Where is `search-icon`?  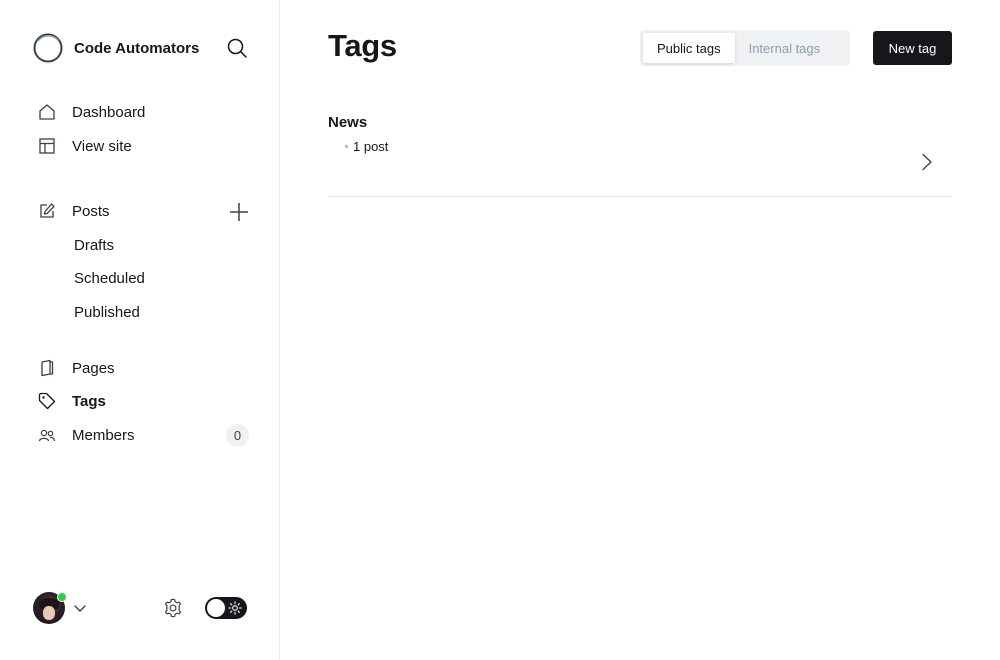 search-icon is located at coordinates (237, 48).